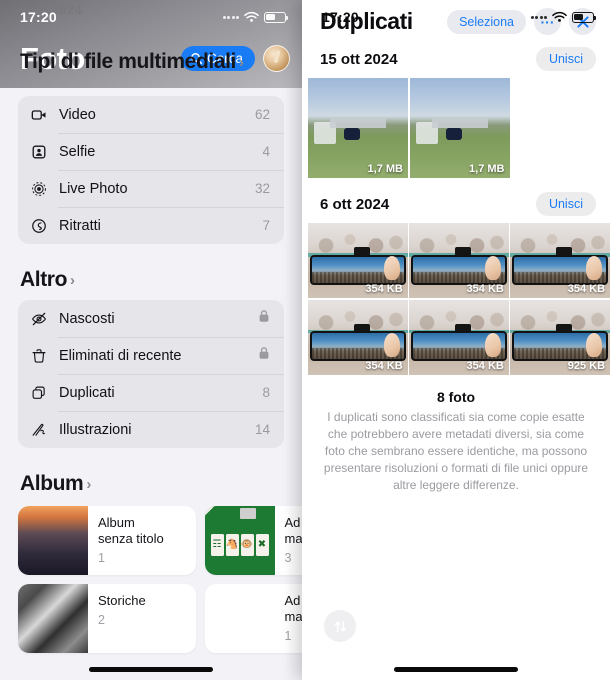  I want to click on right-status-bar: 17:20, so click(456, 17).